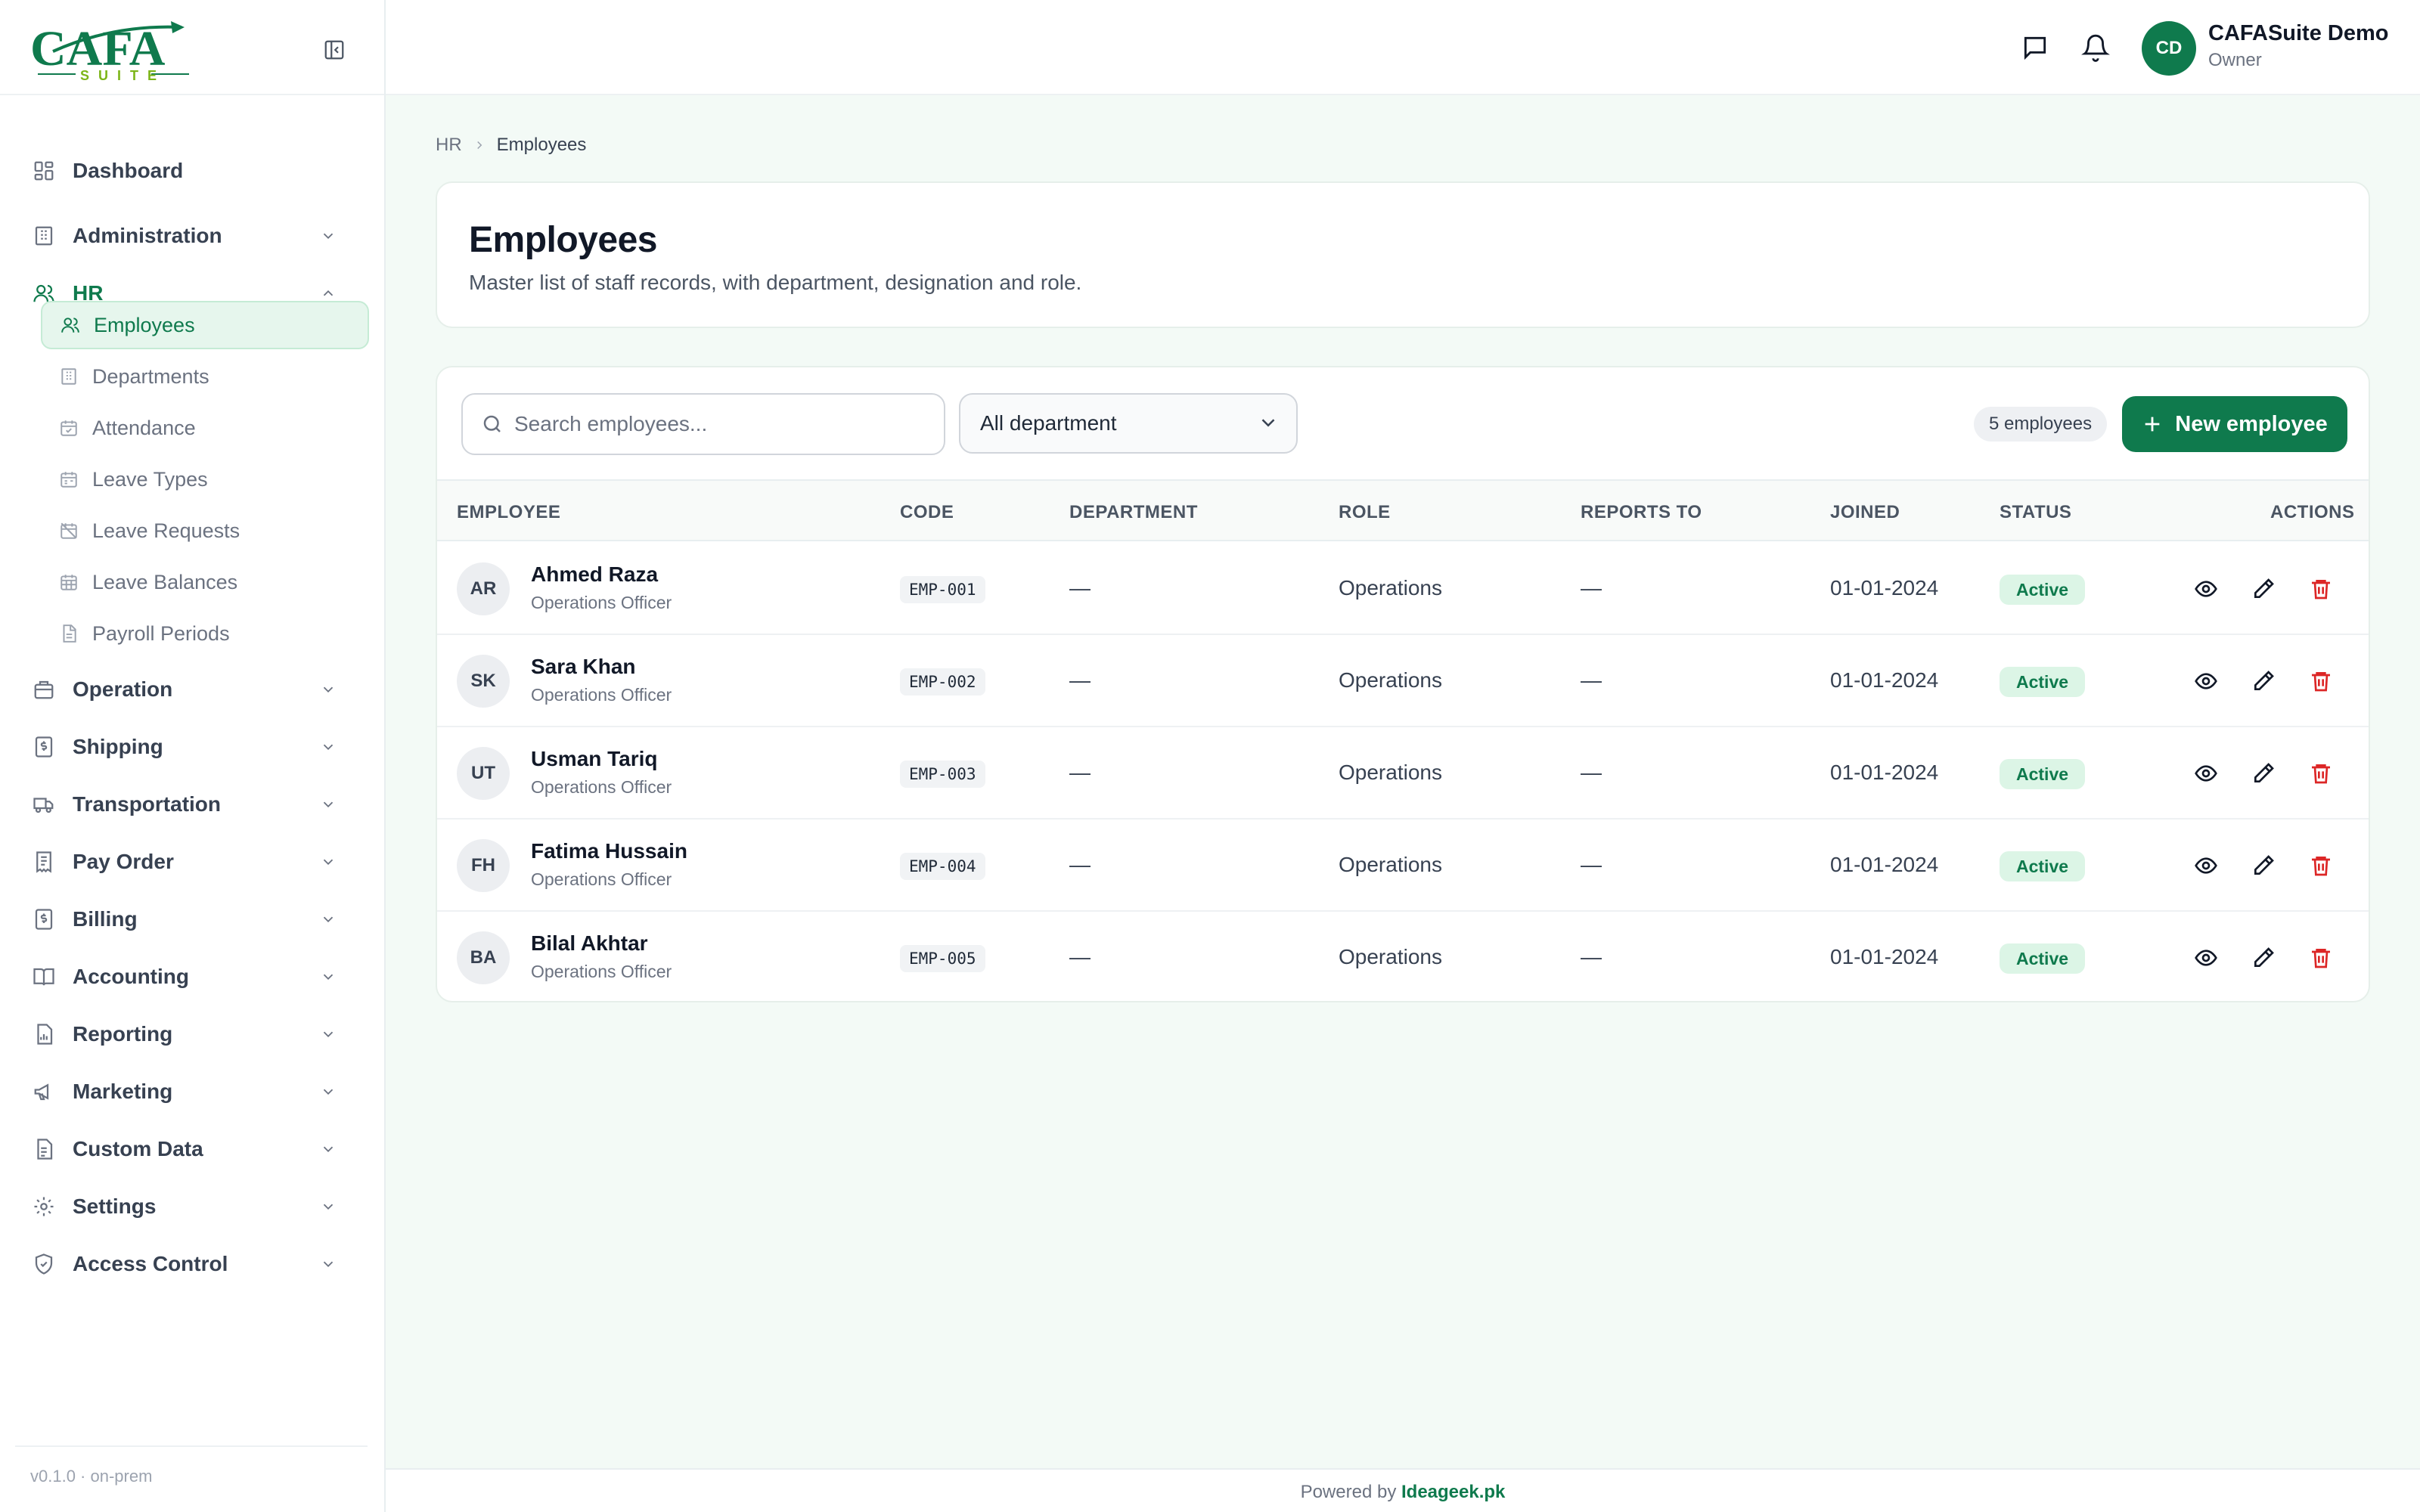 The height and width of the screenshot is (1512, 2420). What do you see at coordinates (511, 145) in the screenshot?
I see `breadcrumb: HR Employees` at bounding box center [511, 145].